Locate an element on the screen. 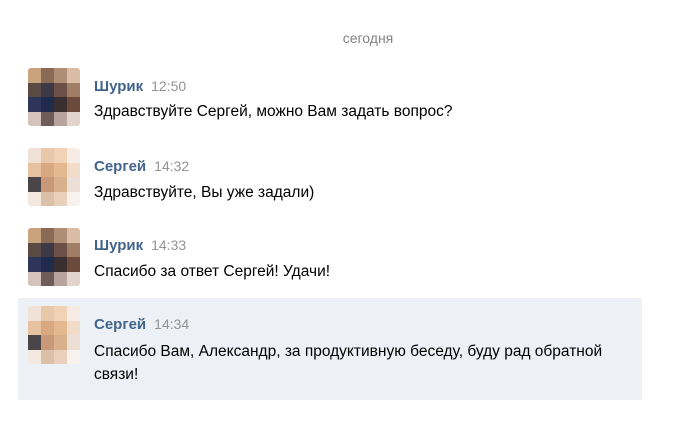  message-author: Сергей 14:34 is located at coordinates (141, 324).